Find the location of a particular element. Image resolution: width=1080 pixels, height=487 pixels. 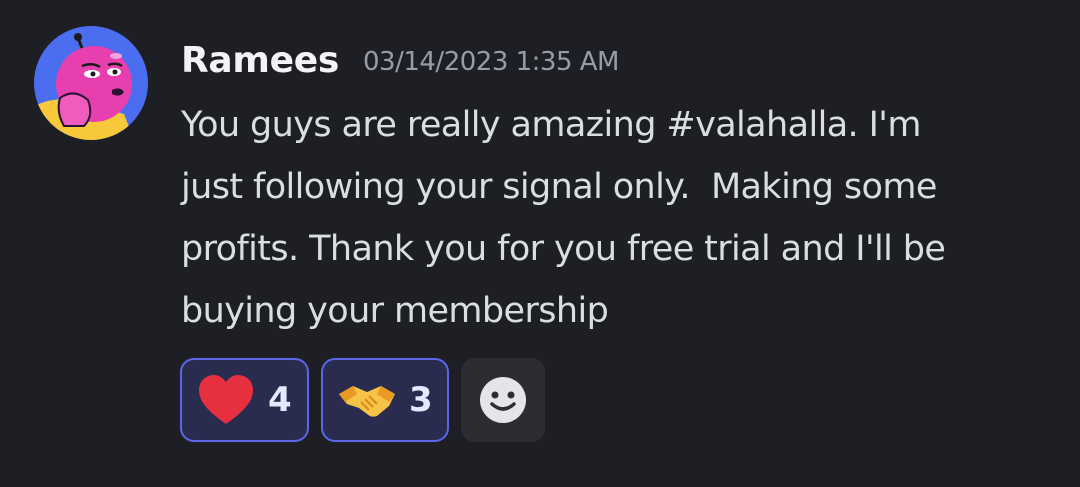

user-avatar is located at coordinates (91, 83).